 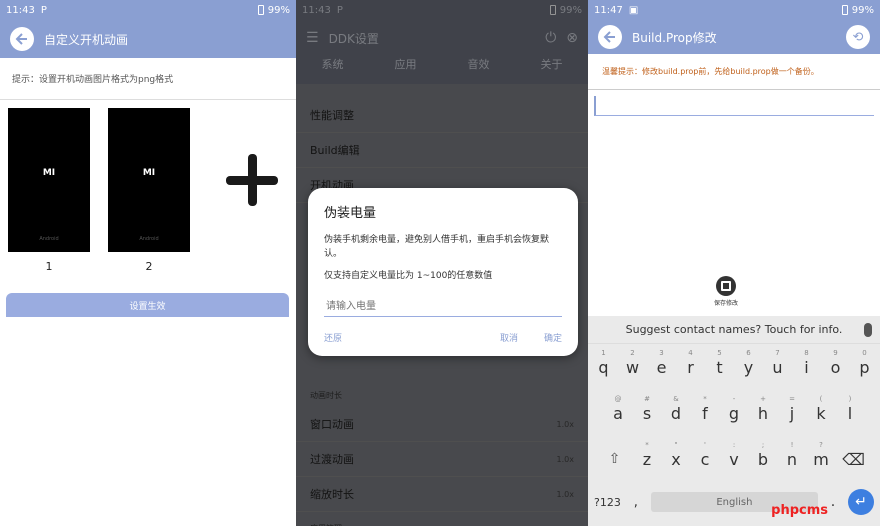 I want to click on key-k: (k, so click(x=821, y=413).